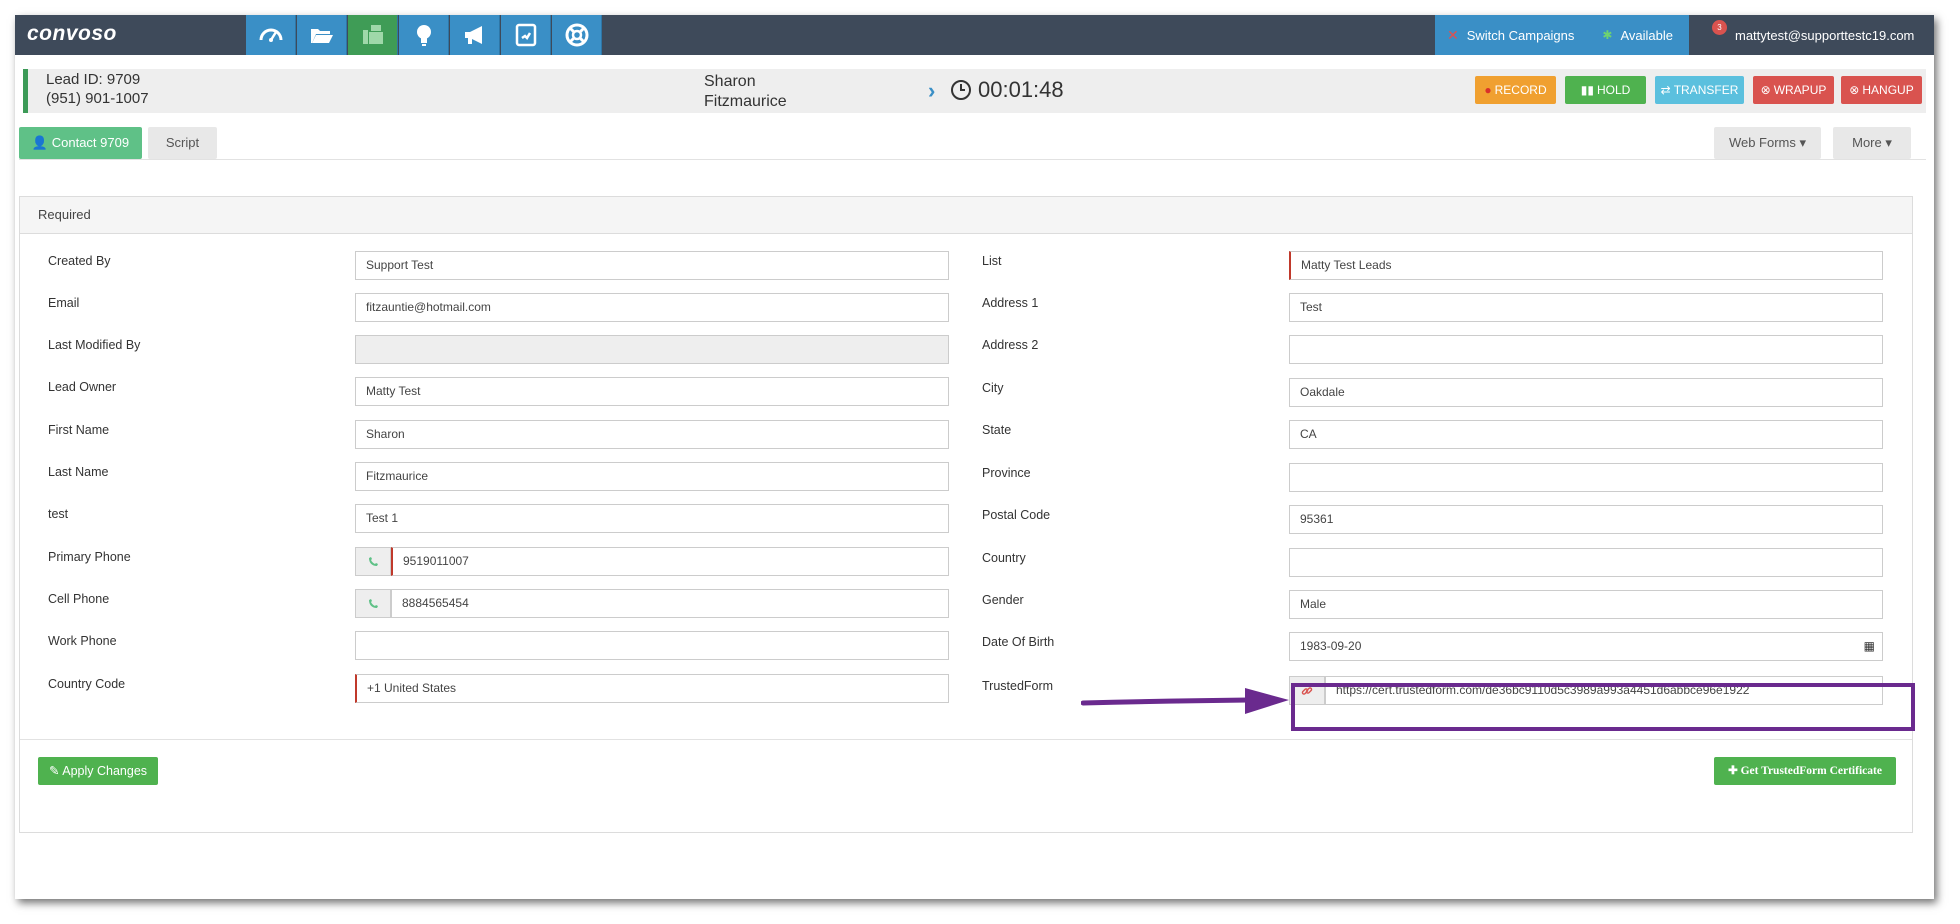 The width and height of the screenshot is (1960, 924). I want to click on agent-status: Available, so click(1646, 35).